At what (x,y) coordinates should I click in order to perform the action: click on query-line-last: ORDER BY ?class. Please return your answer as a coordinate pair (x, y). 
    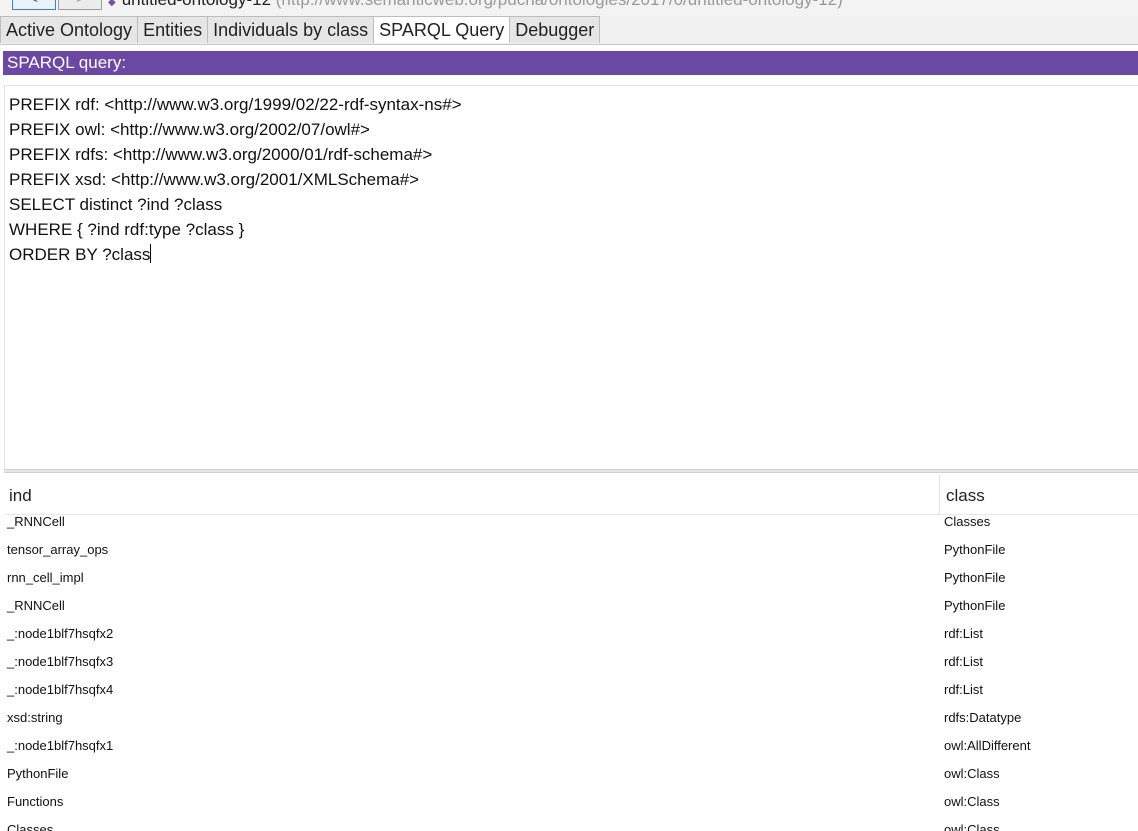
    Looking at the image, I should click on (573, 254).